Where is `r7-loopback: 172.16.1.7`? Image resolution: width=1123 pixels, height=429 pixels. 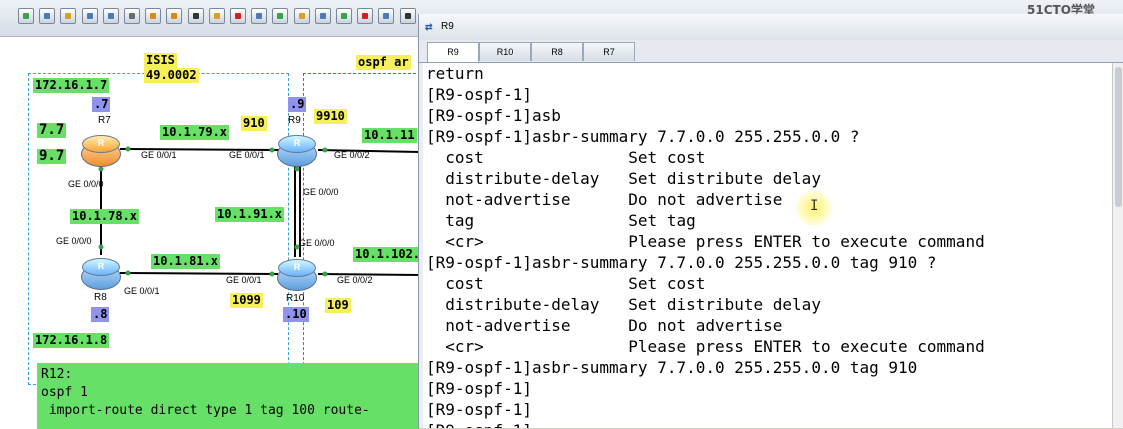
r7-loopback: 172.16.1.7 is located at coordinates (71, 85).